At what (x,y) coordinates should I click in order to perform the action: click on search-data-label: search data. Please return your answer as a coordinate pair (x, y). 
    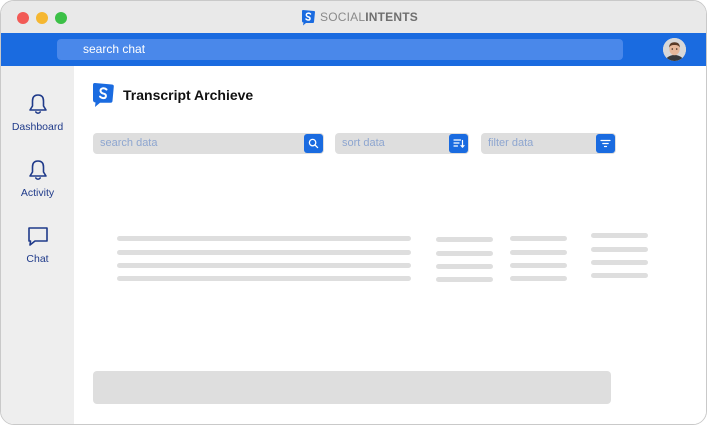
    Looking at the image, I should click on (129, 143).